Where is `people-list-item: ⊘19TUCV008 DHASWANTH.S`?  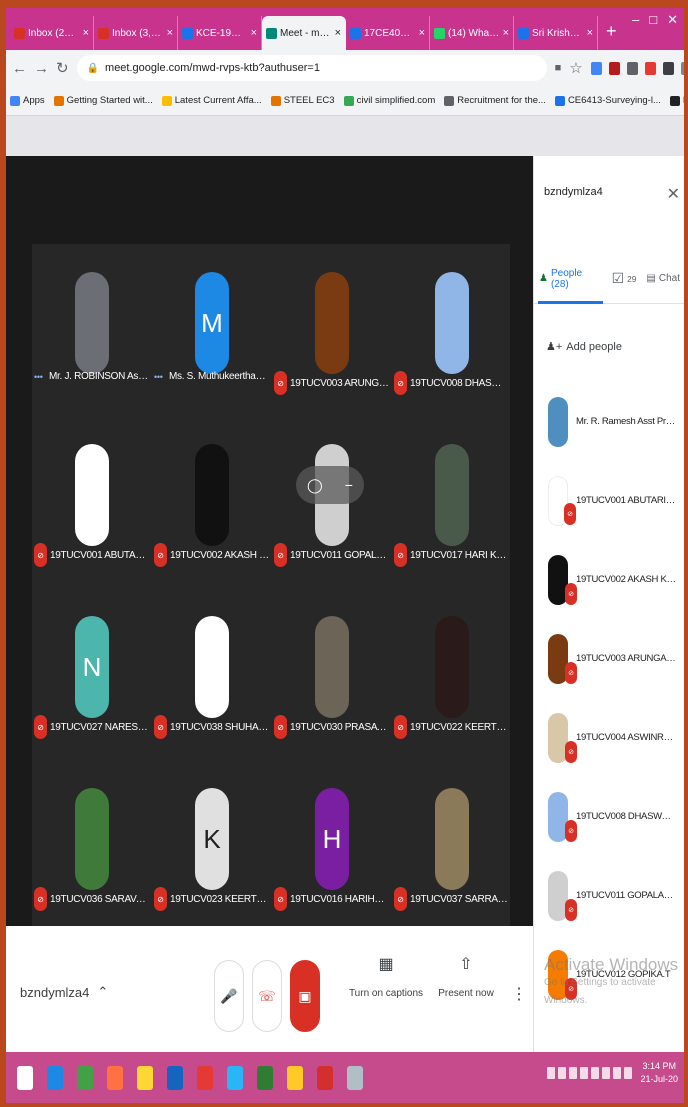
people-list-item: ⊘19TUCV008 DHASWANTH.S is located at coordinates (609, 816).